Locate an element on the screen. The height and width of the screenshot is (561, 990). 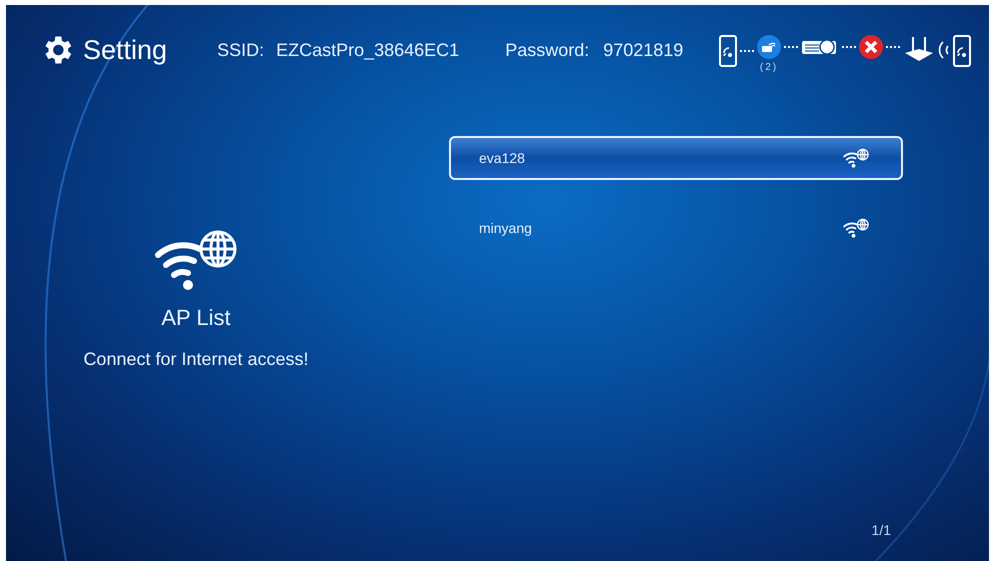
ssid-value: EZCastPro_38646EC1 is located at coordinates (368, 50).